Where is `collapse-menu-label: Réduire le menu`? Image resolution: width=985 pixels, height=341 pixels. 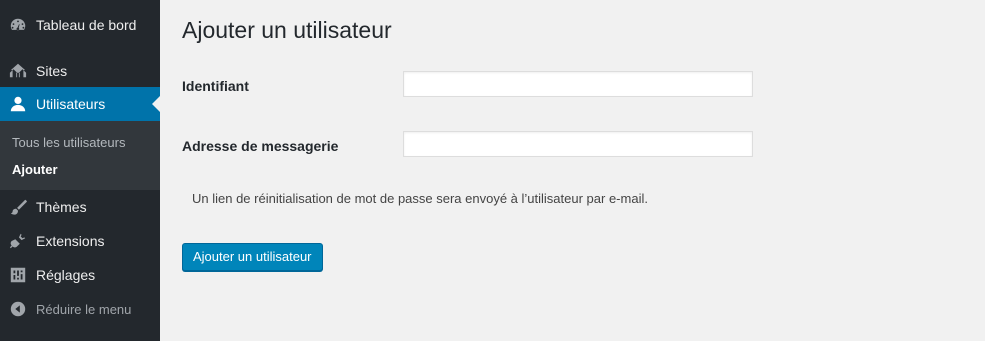 collapse-menu-label: Réduire le menu is located at coordinates (84, 309).